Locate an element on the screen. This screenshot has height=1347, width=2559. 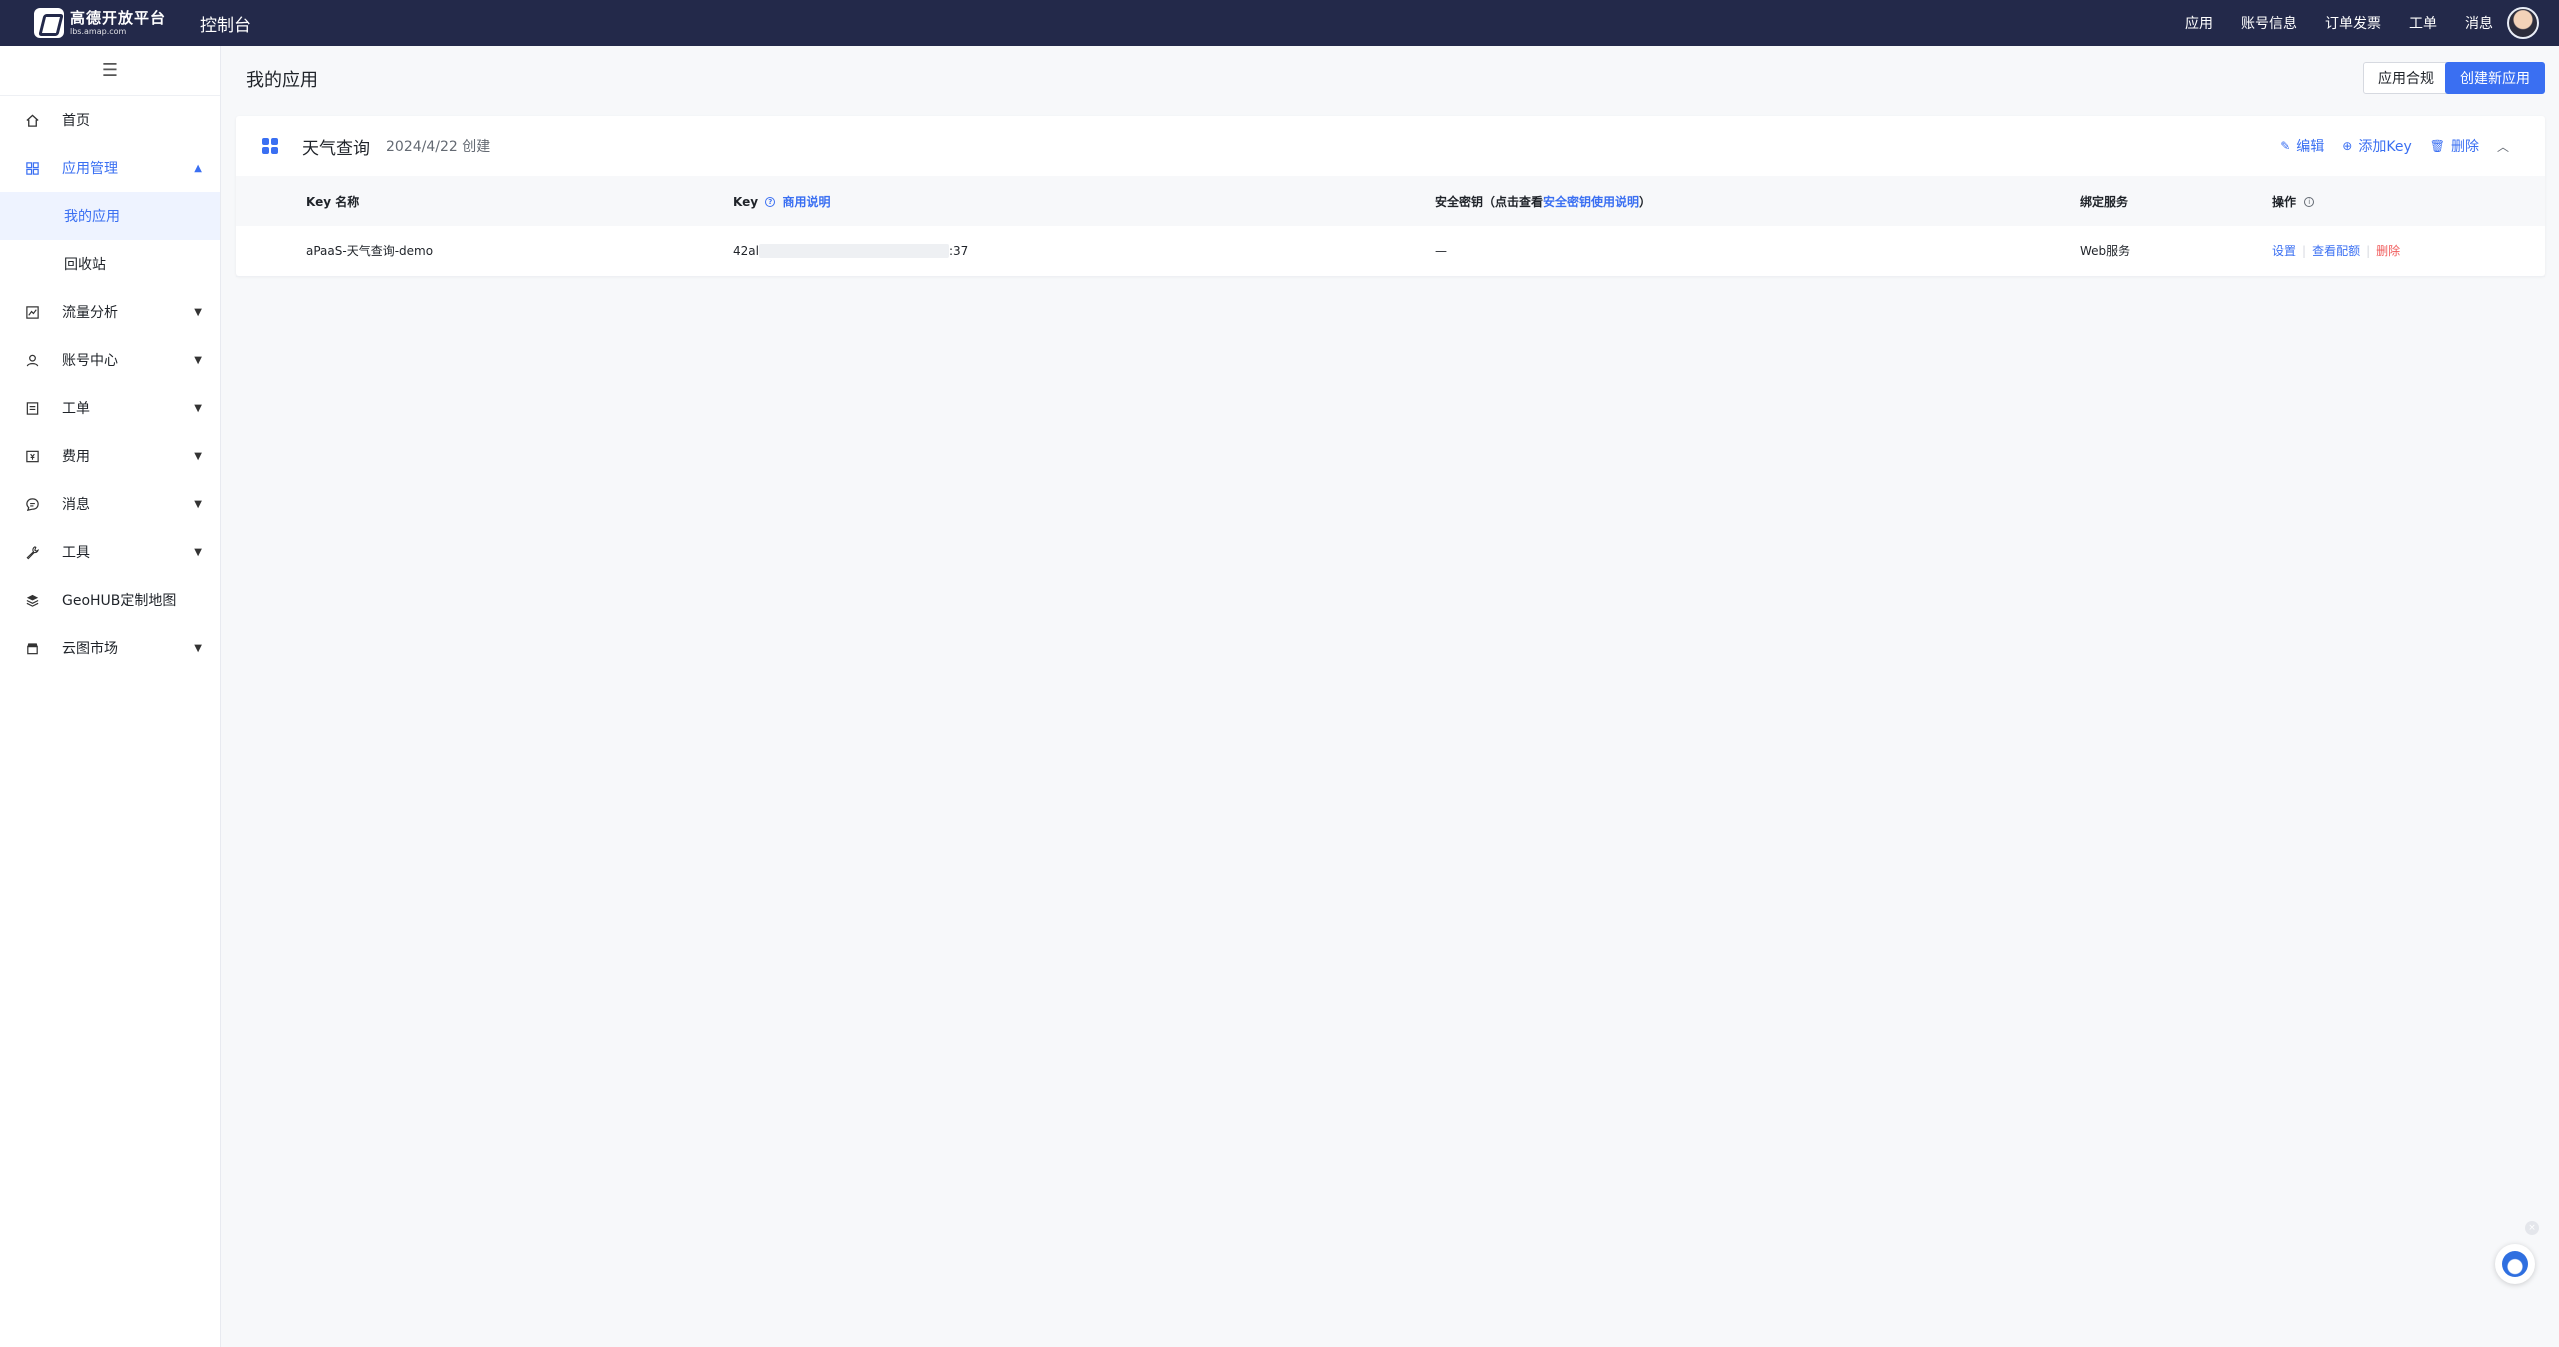
commercial-info-link: 商用说明 is located at coordinates (806, 202).